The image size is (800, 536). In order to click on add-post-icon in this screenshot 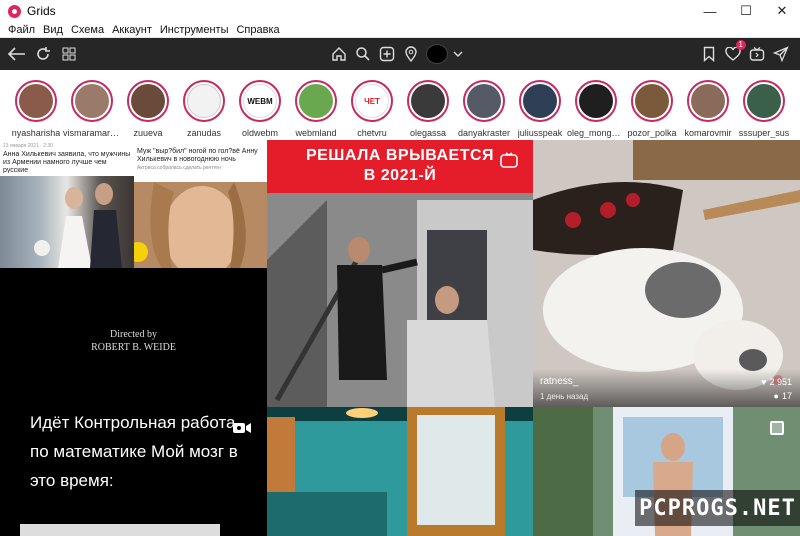, I will do `click(387, 54)`.